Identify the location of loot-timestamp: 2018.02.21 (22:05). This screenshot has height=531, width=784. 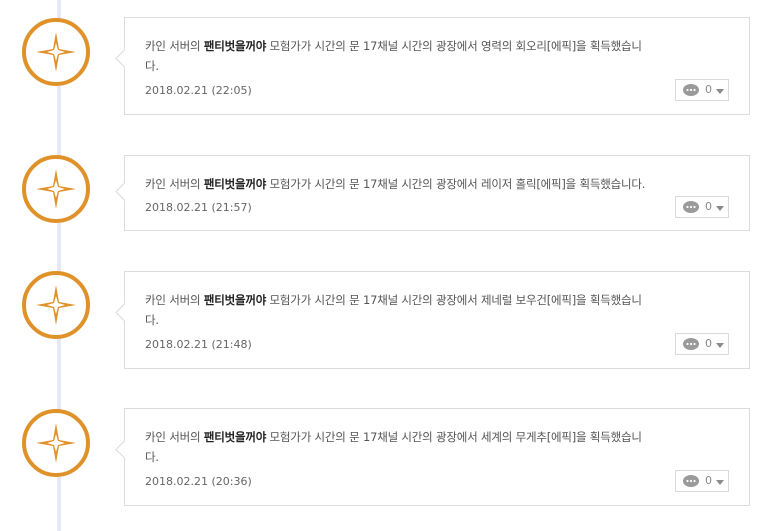
(198, 90).